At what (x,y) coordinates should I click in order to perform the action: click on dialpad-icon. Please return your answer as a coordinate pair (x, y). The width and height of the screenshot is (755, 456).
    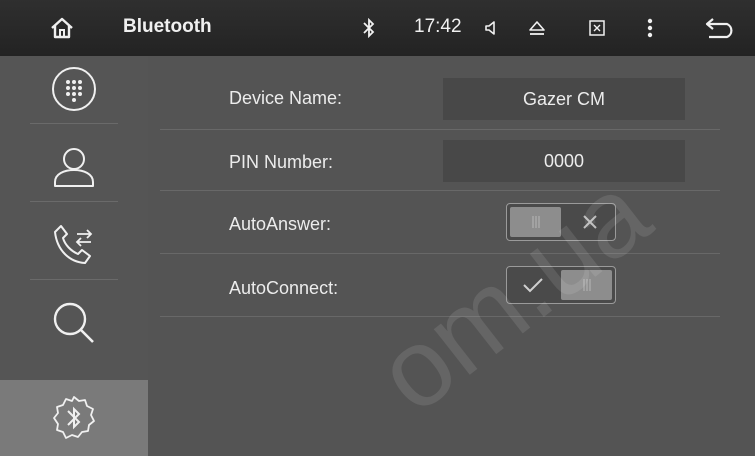
    Looking at the image, I should click on (74, 89).